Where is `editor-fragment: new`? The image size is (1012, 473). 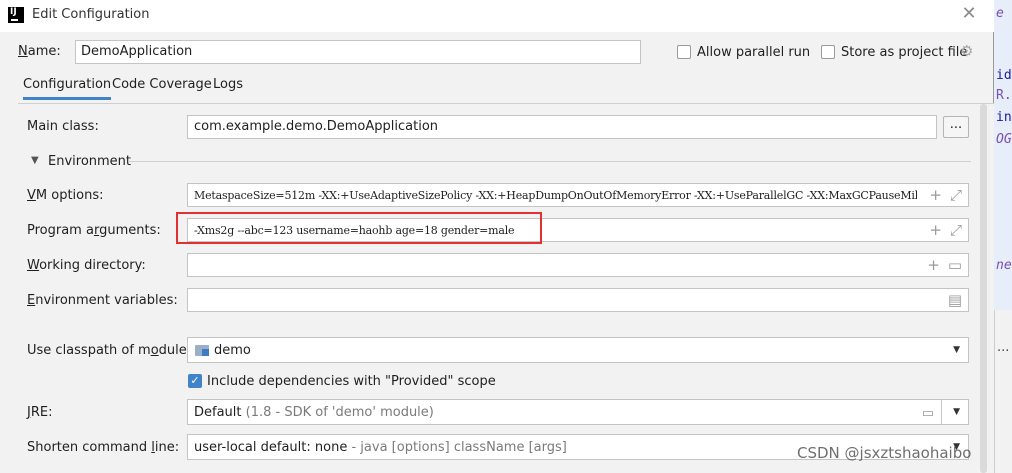
editor-fragment: new is located at coordinates (1004, 265).